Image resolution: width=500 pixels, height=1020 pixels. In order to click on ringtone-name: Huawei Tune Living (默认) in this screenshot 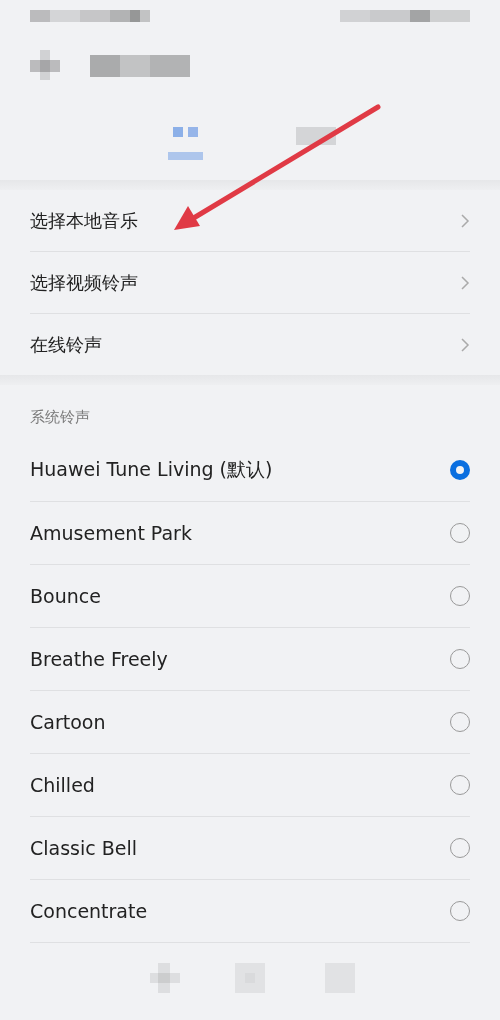, I will do `click(151, 469)`.